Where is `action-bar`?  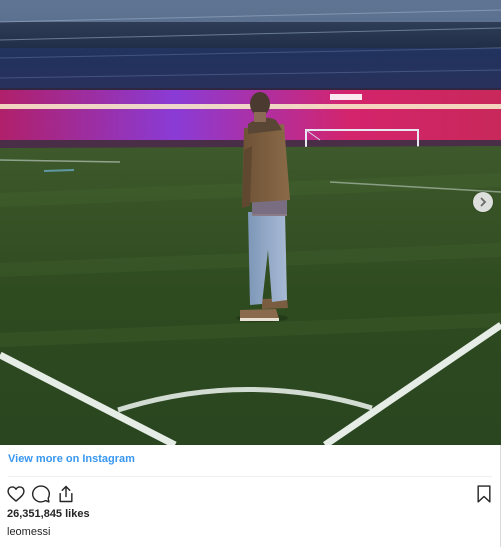
action-bar is located at coordinates (41, 494).